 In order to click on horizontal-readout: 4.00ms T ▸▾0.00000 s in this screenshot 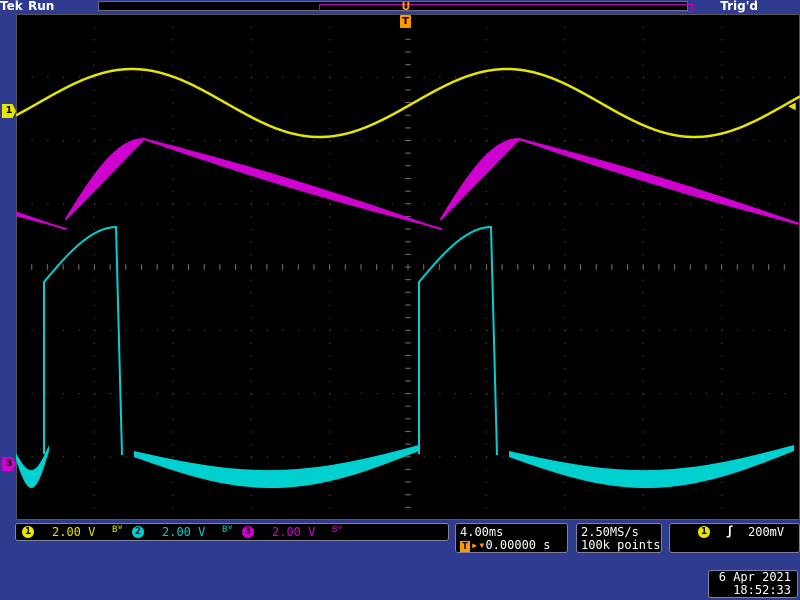, I will do `click(511, 538)`.